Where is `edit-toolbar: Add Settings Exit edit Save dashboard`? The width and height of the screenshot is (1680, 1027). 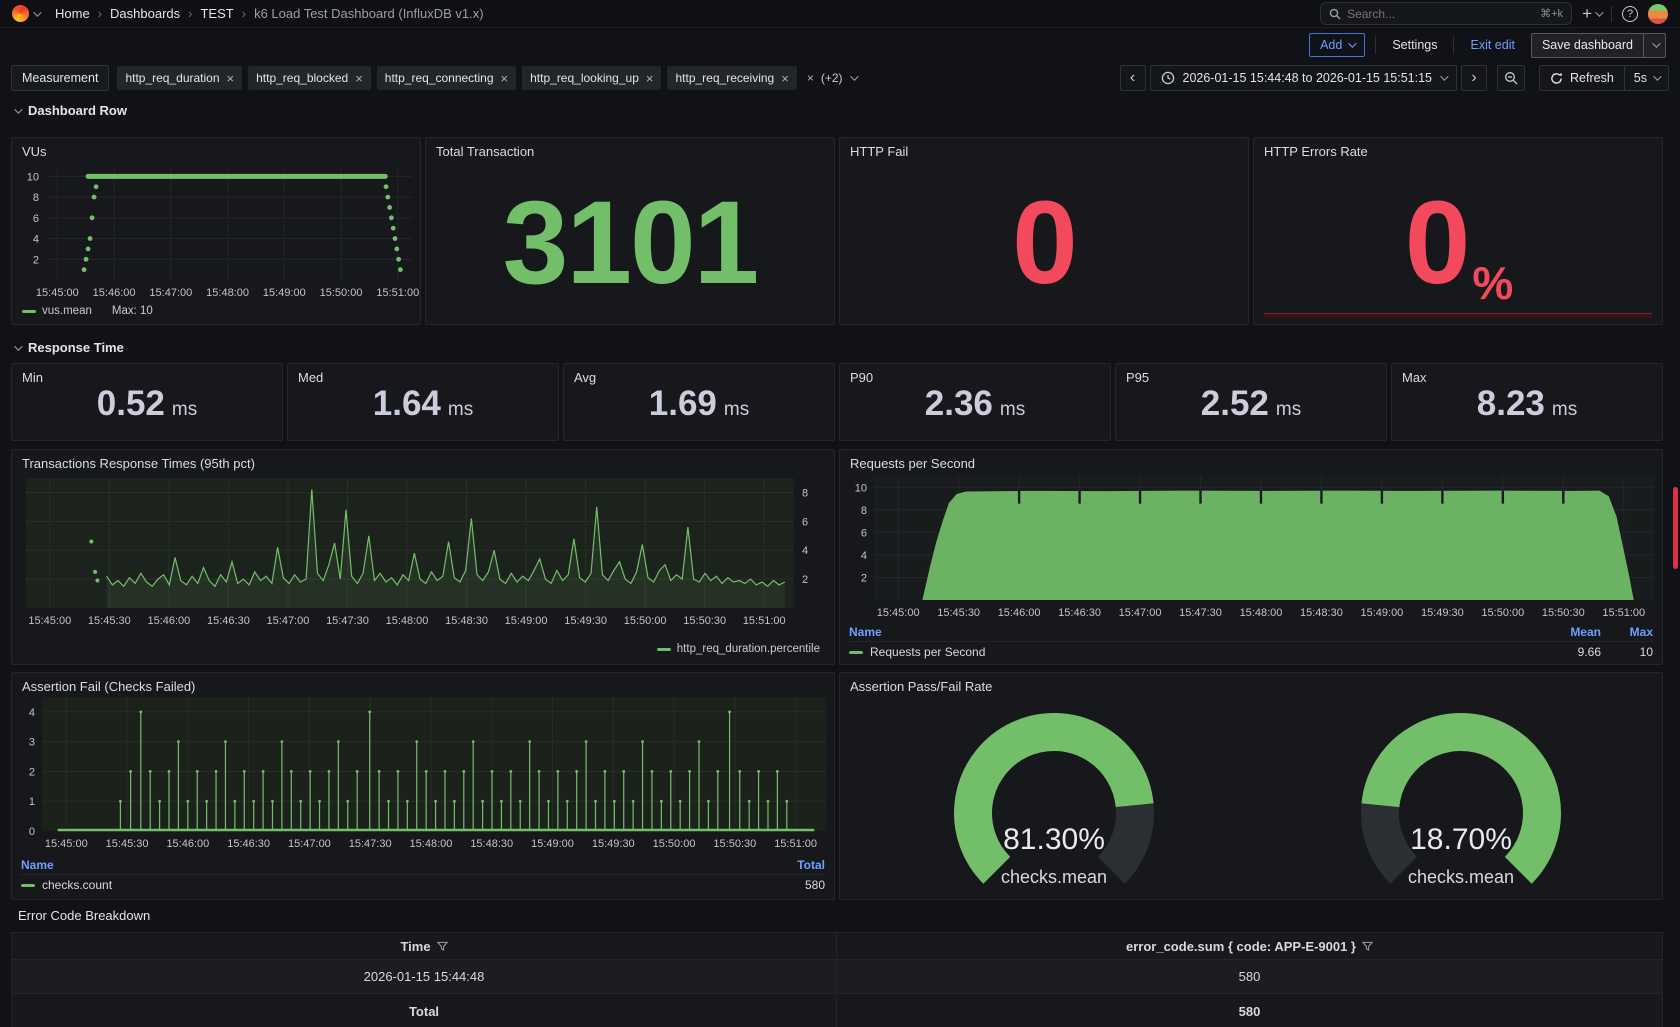 edit-toolbar: Add Settings Exit edit Save dashboard is located at coordinates (840, 45).